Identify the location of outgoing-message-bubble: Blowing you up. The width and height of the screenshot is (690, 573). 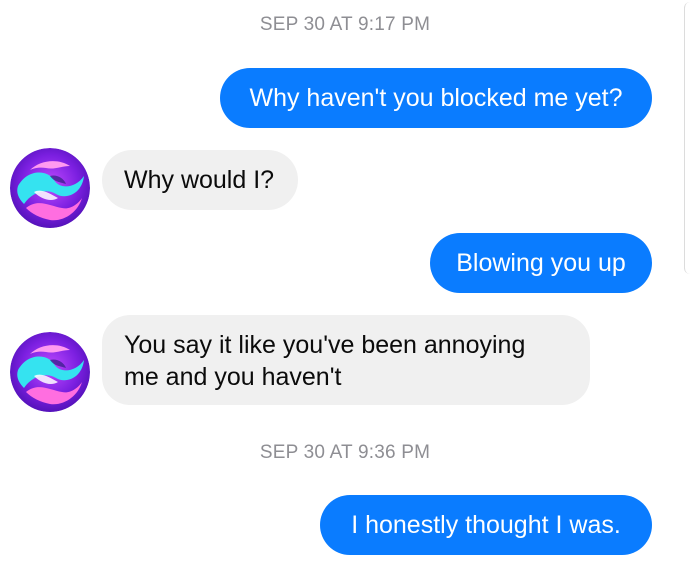
(541, 263).